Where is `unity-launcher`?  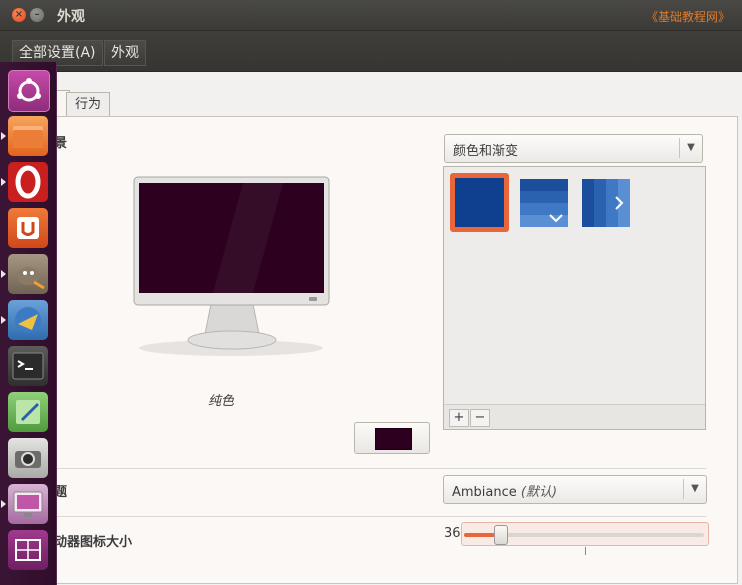 unity-launcher is located at coordinates (28, 323).